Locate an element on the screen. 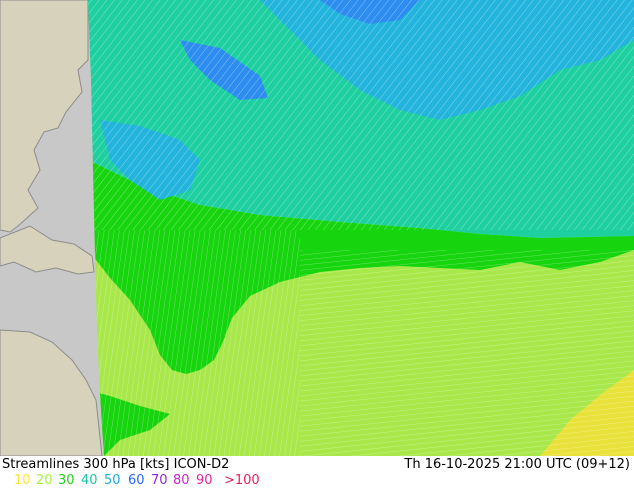 This screenshot has height=490, width=634. legend-item: 40 is located at coordinates (89, 480).